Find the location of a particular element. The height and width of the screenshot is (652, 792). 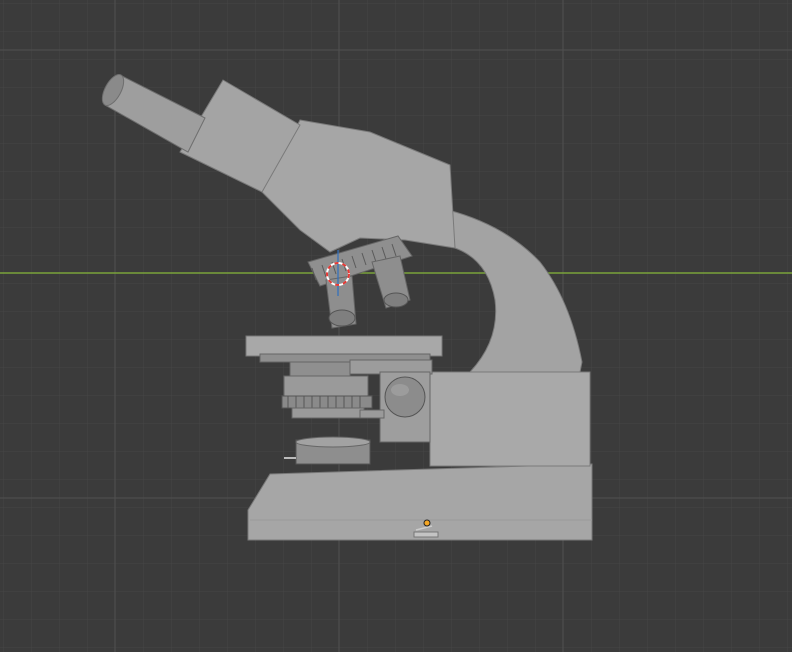

microscope-pillar is located at coordinates (510, 419).